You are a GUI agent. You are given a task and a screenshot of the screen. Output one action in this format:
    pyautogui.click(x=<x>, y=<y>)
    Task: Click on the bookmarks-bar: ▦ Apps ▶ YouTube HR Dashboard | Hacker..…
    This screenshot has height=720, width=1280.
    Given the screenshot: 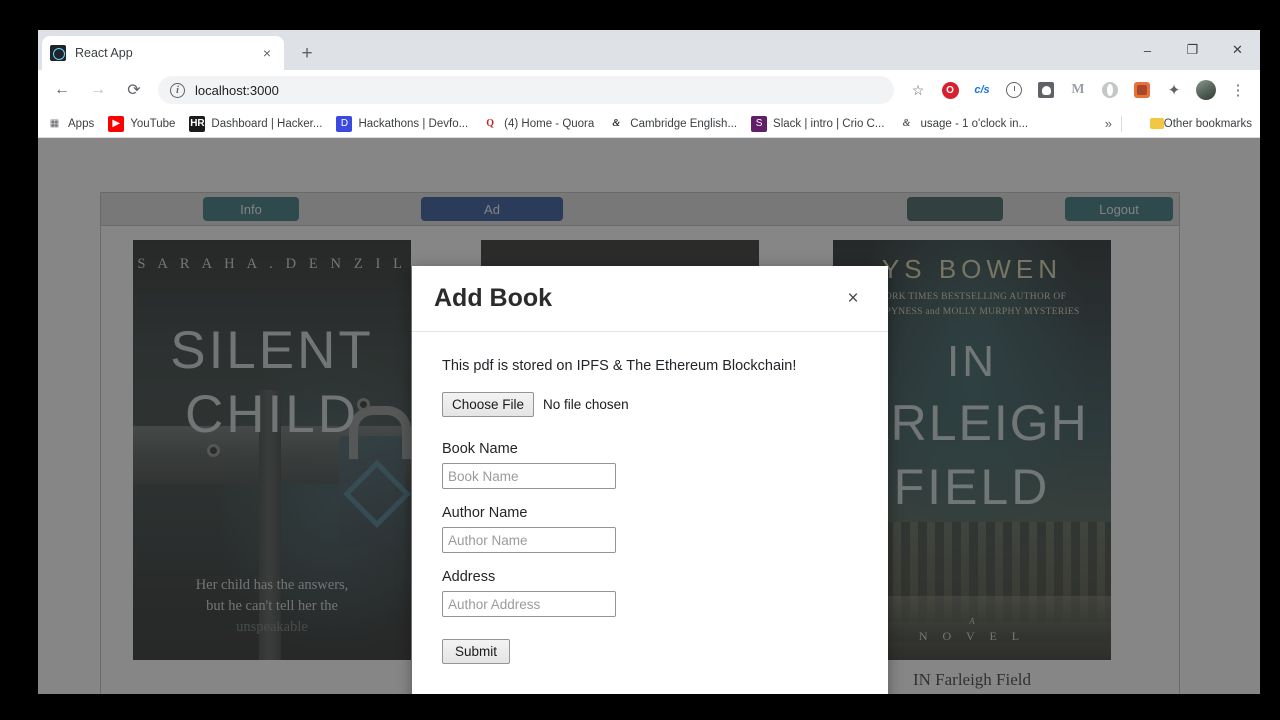 What is the action you would take?
    pyautogui.click(x=649, y=124)
    